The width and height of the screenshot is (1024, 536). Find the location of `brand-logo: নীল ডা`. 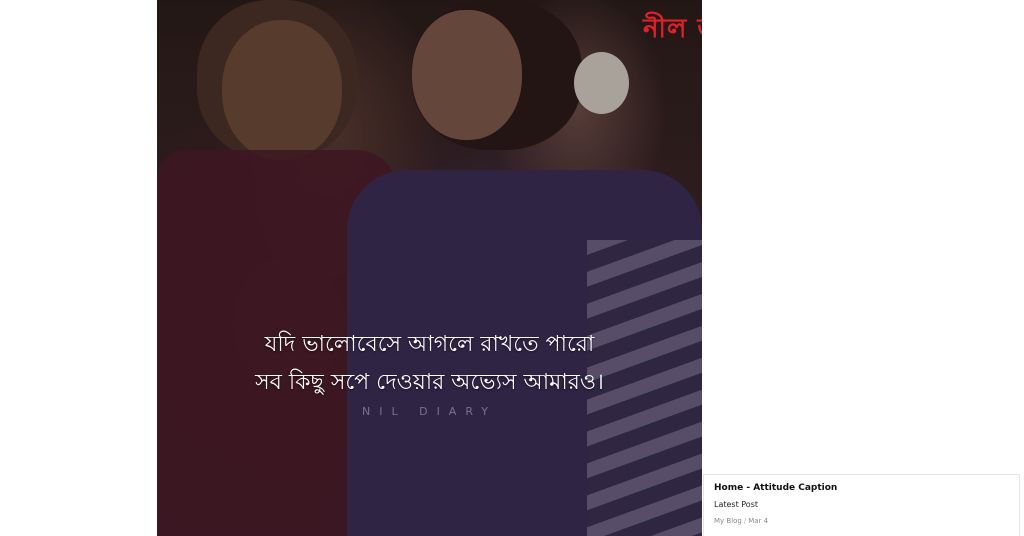

brand-logo: নীল ডা is located at coordinates (672, 29).